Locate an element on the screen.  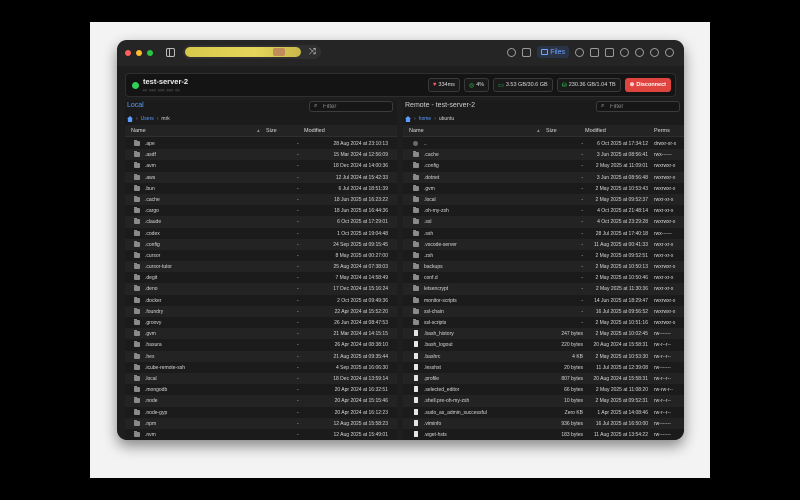
host-name: test-server-2 is located at coordinates (166, 81).